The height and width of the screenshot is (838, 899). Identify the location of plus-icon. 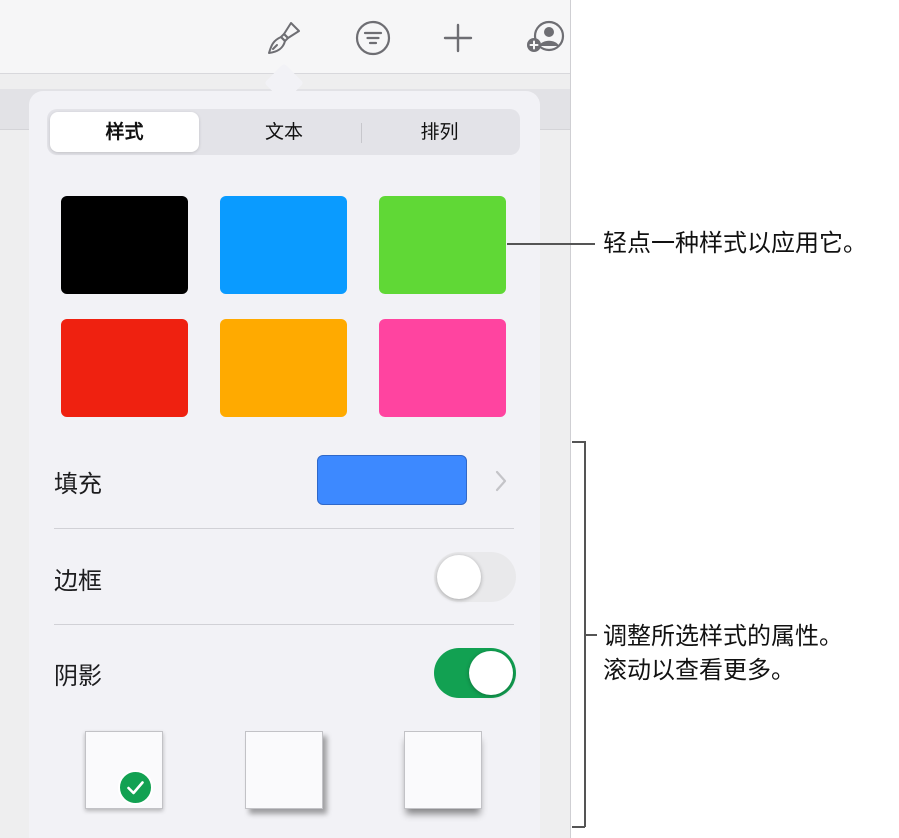
(458, 38).